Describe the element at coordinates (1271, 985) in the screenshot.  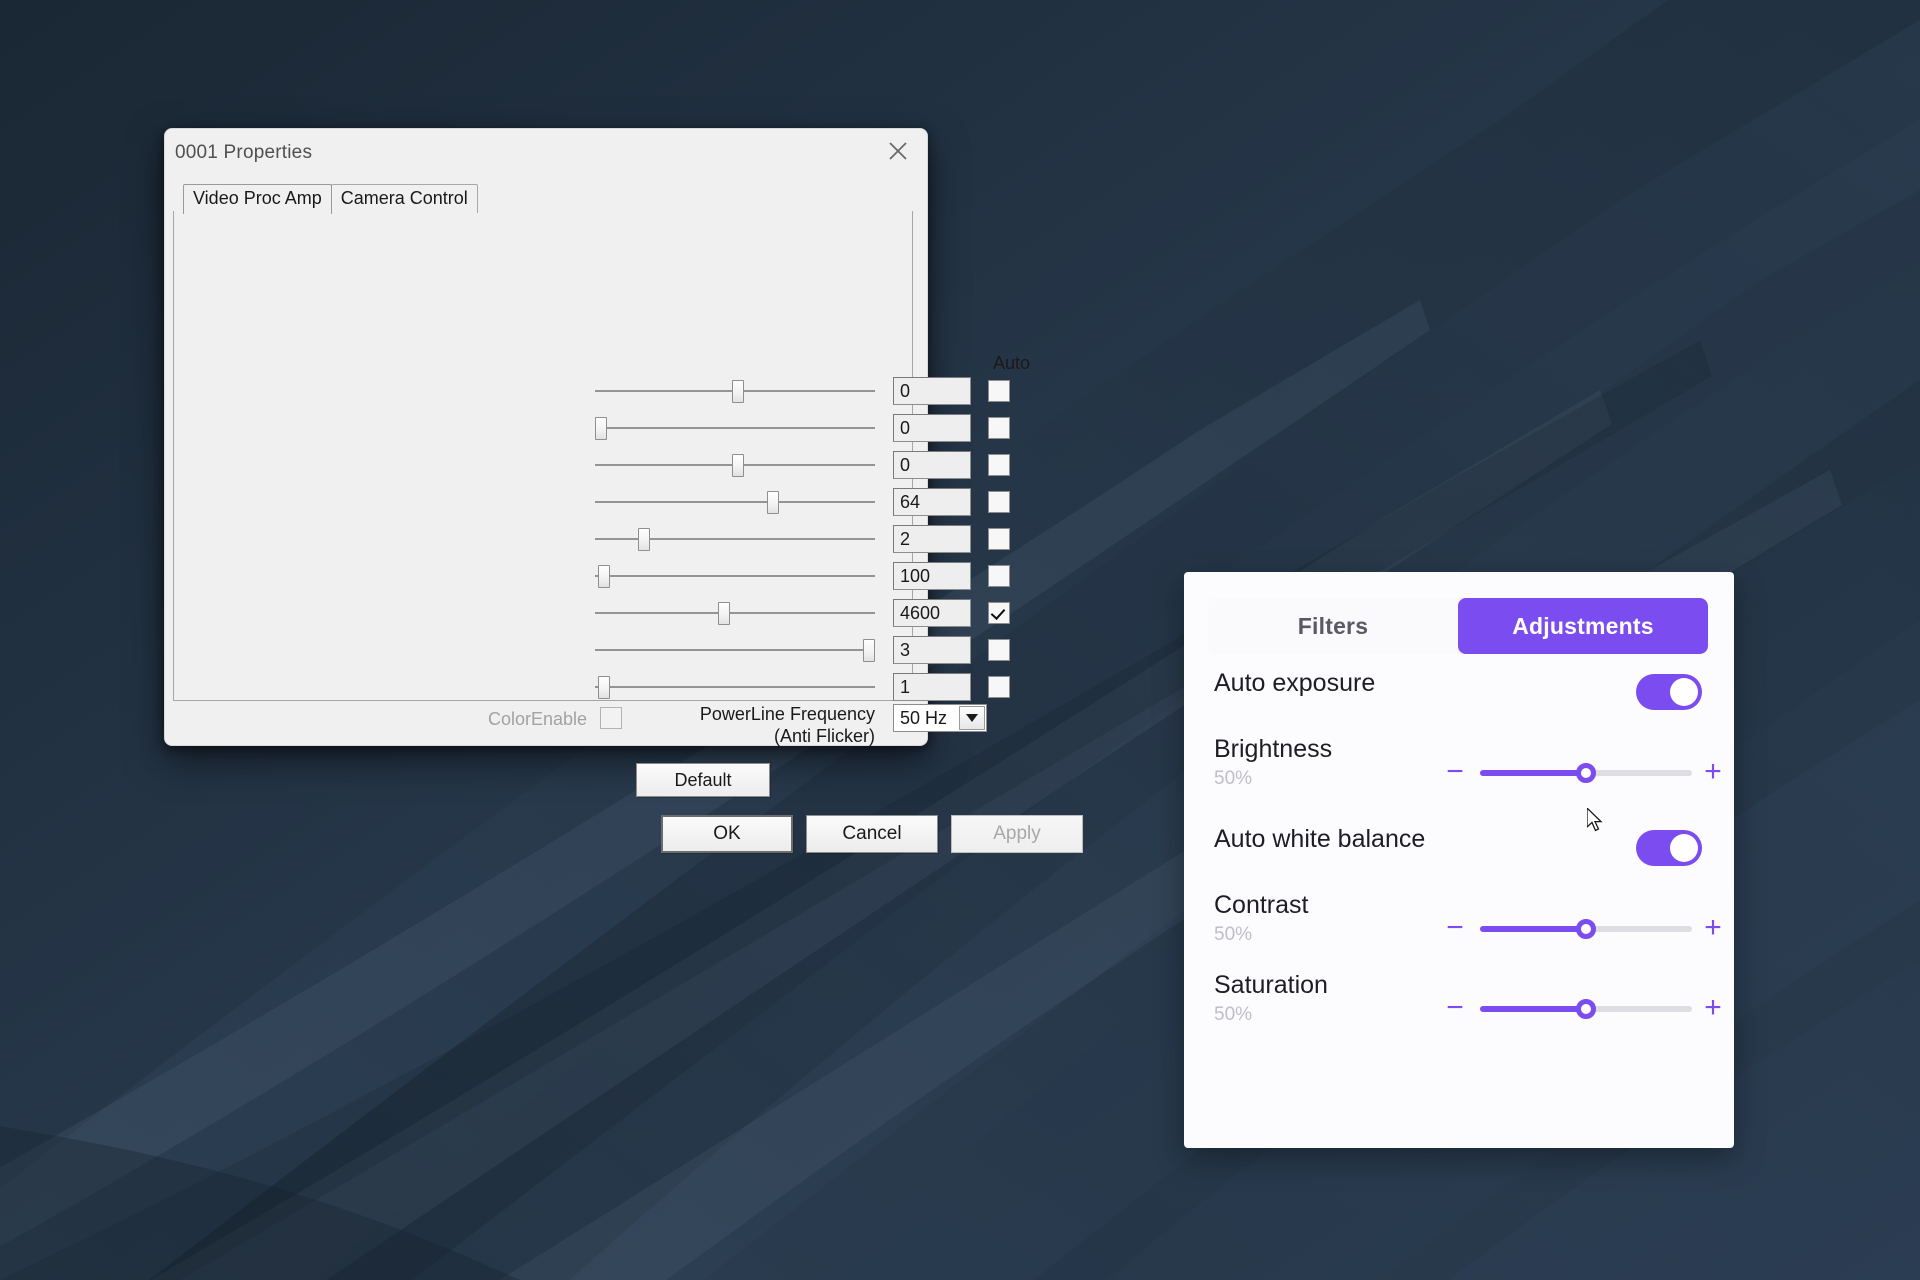
I see `adjustment-label: Saturation` at that location.